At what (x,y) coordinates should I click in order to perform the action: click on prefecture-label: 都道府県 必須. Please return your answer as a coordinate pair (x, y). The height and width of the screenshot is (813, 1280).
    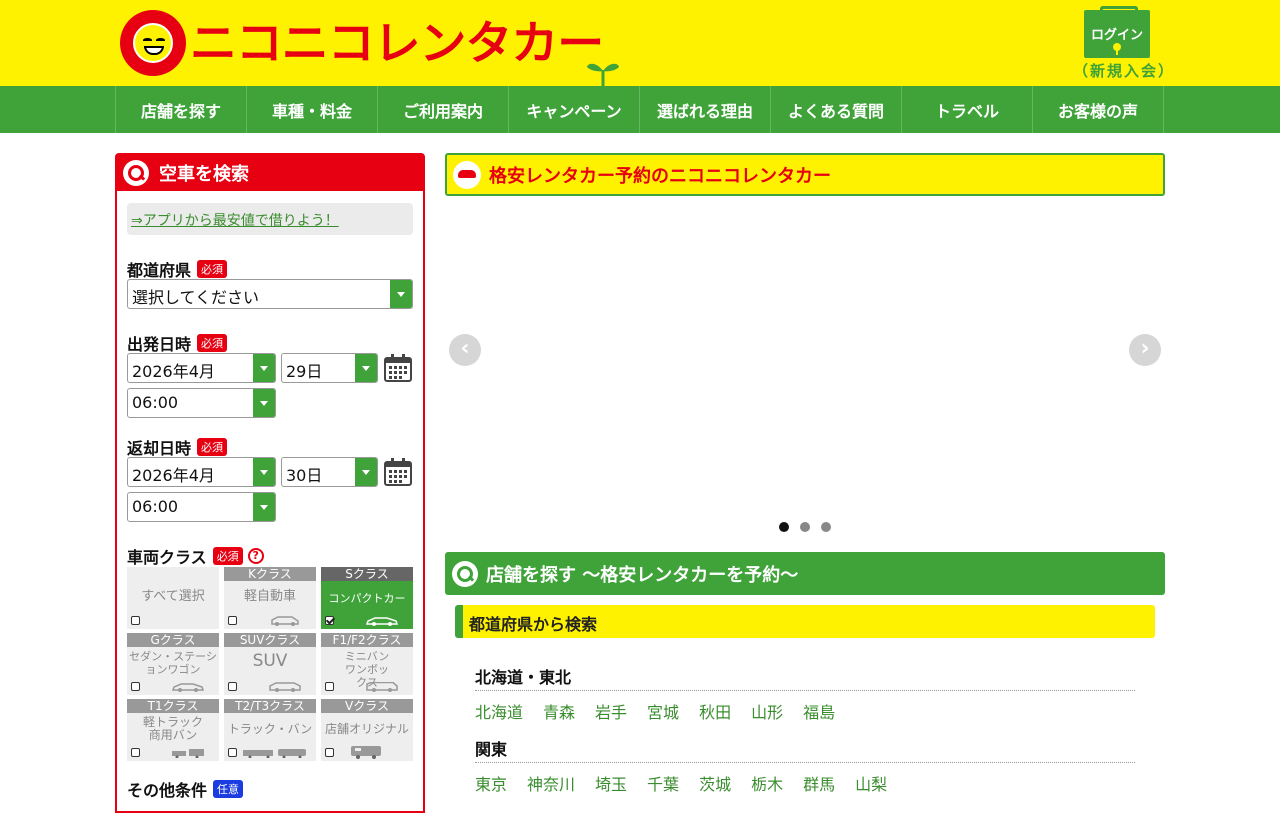
    Looking at the image, I should click on (177, 269).